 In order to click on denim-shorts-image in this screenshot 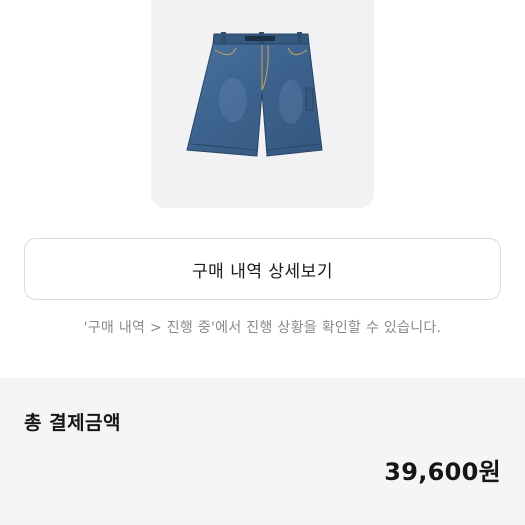, I will do `click(254, 94)`.